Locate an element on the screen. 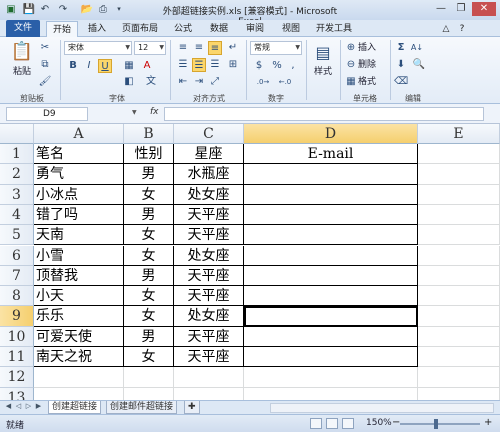 This screenshot has width=500, height=432. orientation-icon: ⤢ is located at coordinates (215, 82).